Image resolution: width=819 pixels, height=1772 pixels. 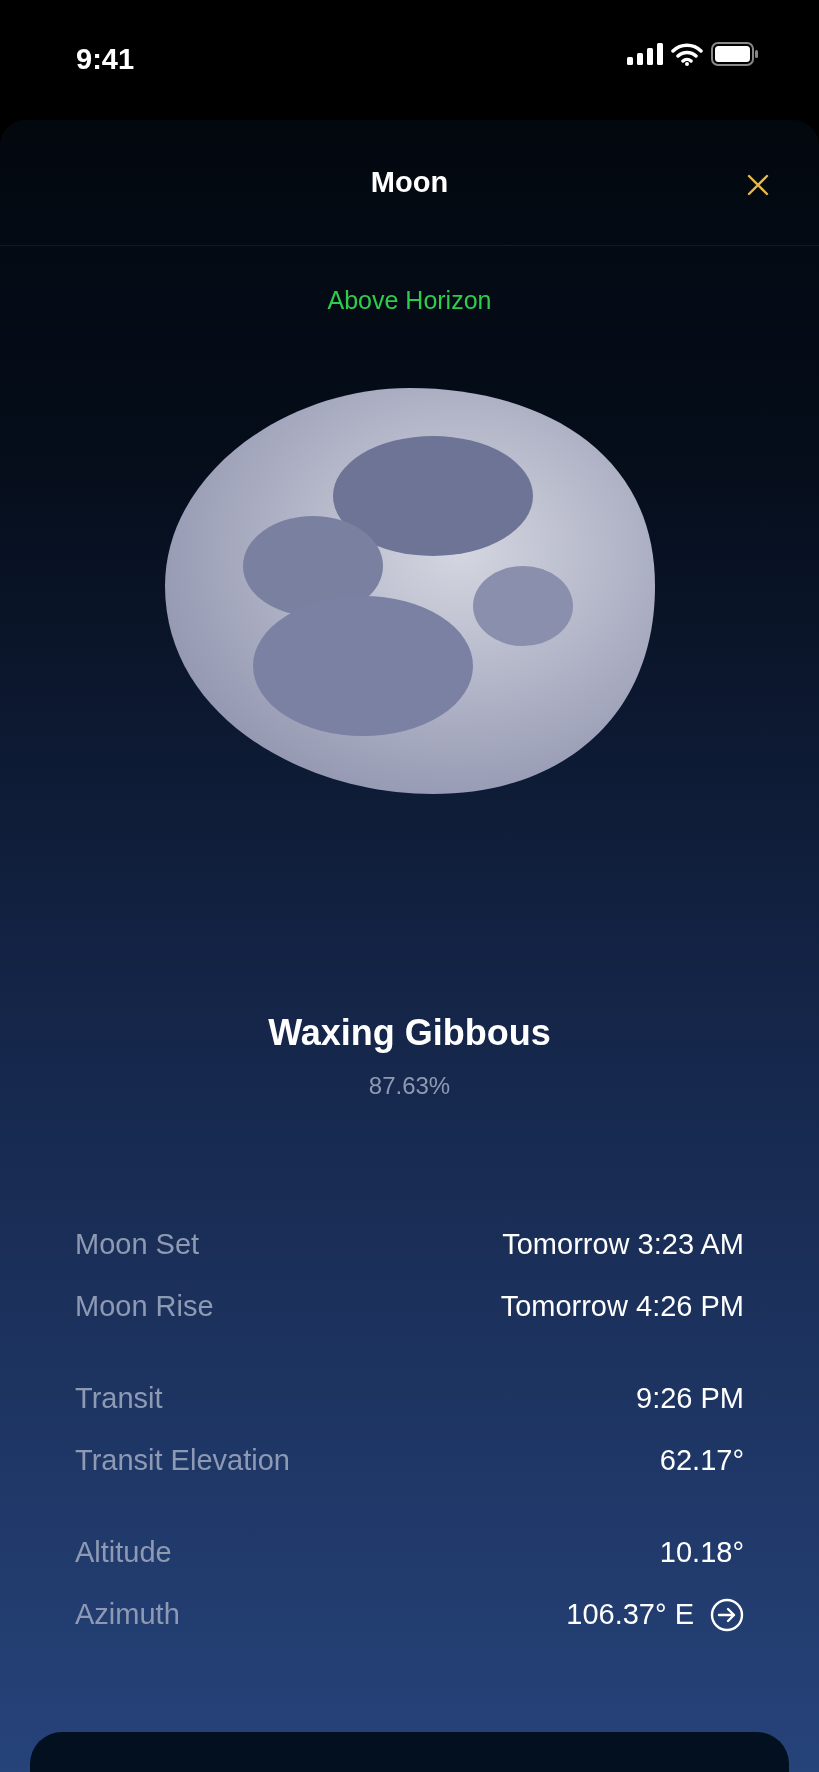 What do you see at coordinates (687, 54) in the screenshot?
I see `wifi-icon` at bounding box center [687, 54].